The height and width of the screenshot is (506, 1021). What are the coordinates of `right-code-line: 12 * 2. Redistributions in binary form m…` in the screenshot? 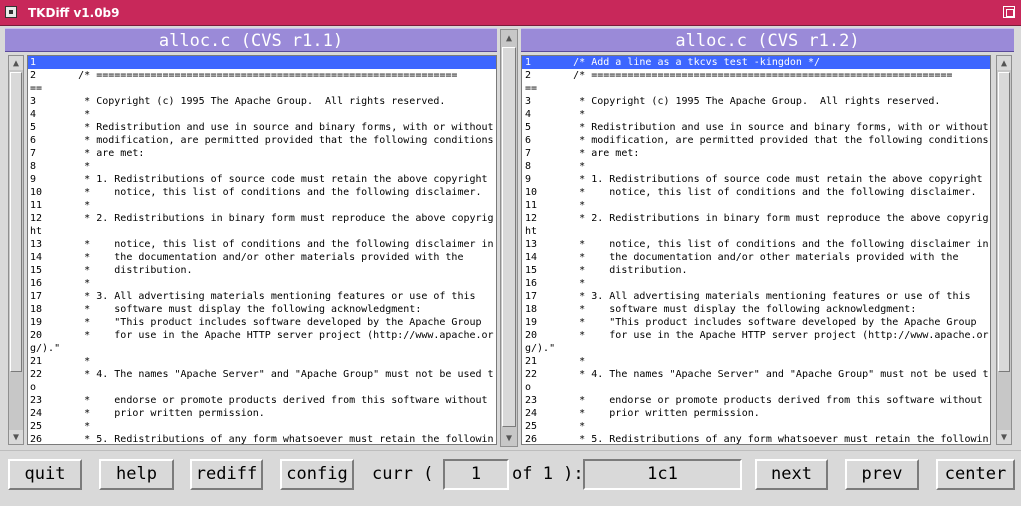 It's located at (757, 218).